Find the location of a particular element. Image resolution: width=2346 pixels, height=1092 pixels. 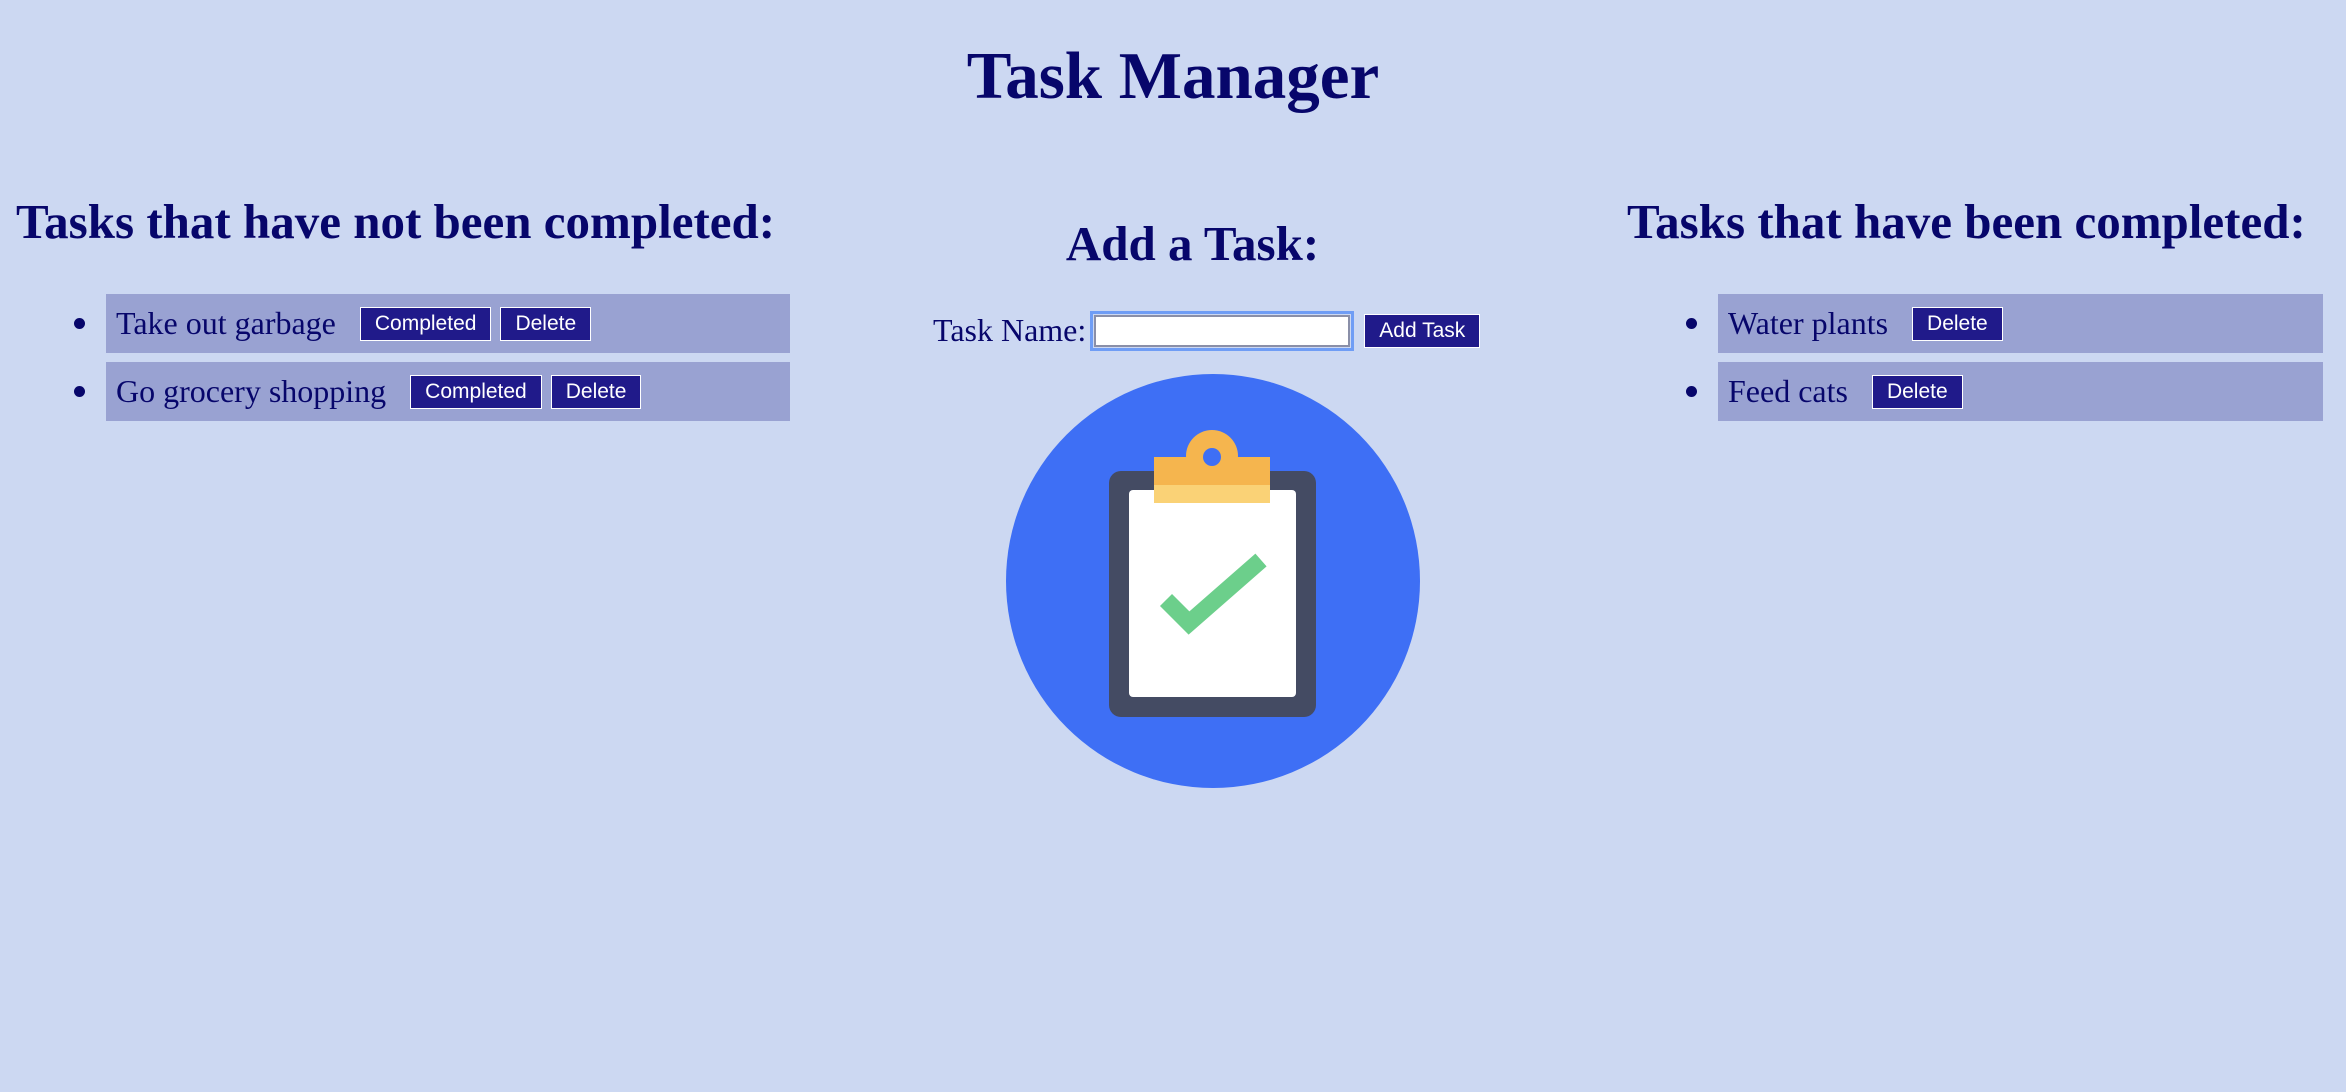

add-task-heading: Add a Task: is located at coordinates (1192, 243).